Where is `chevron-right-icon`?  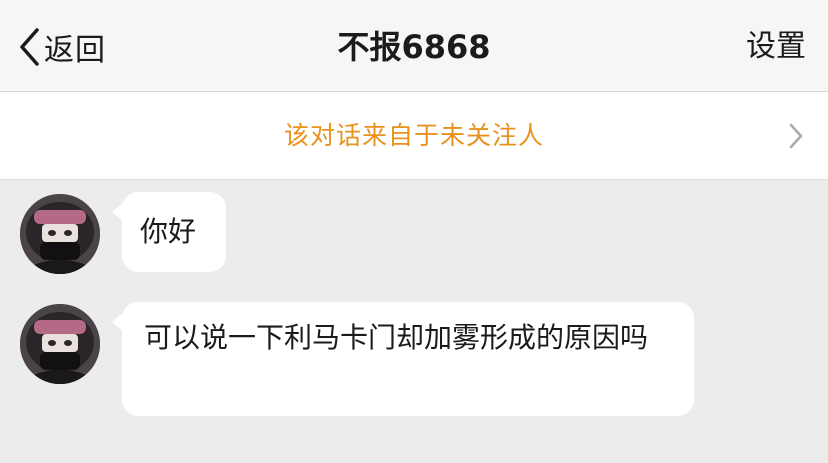
chevron-right-icon is located at coordinates (796, 138).